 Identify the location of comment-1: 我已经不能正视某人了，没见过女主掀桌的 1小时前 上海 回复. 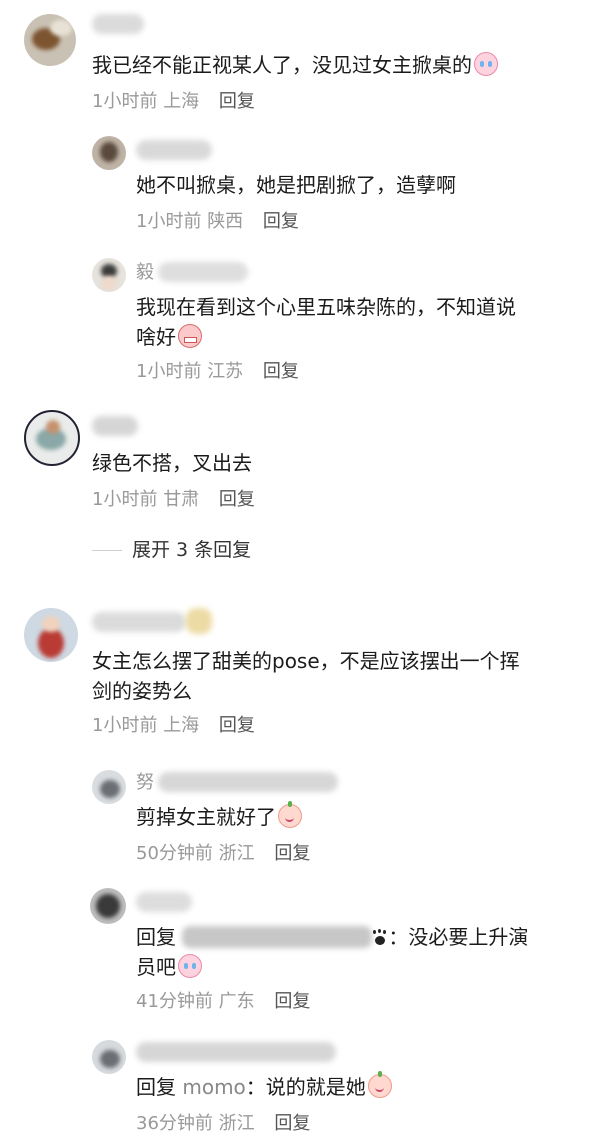
(300, 60).